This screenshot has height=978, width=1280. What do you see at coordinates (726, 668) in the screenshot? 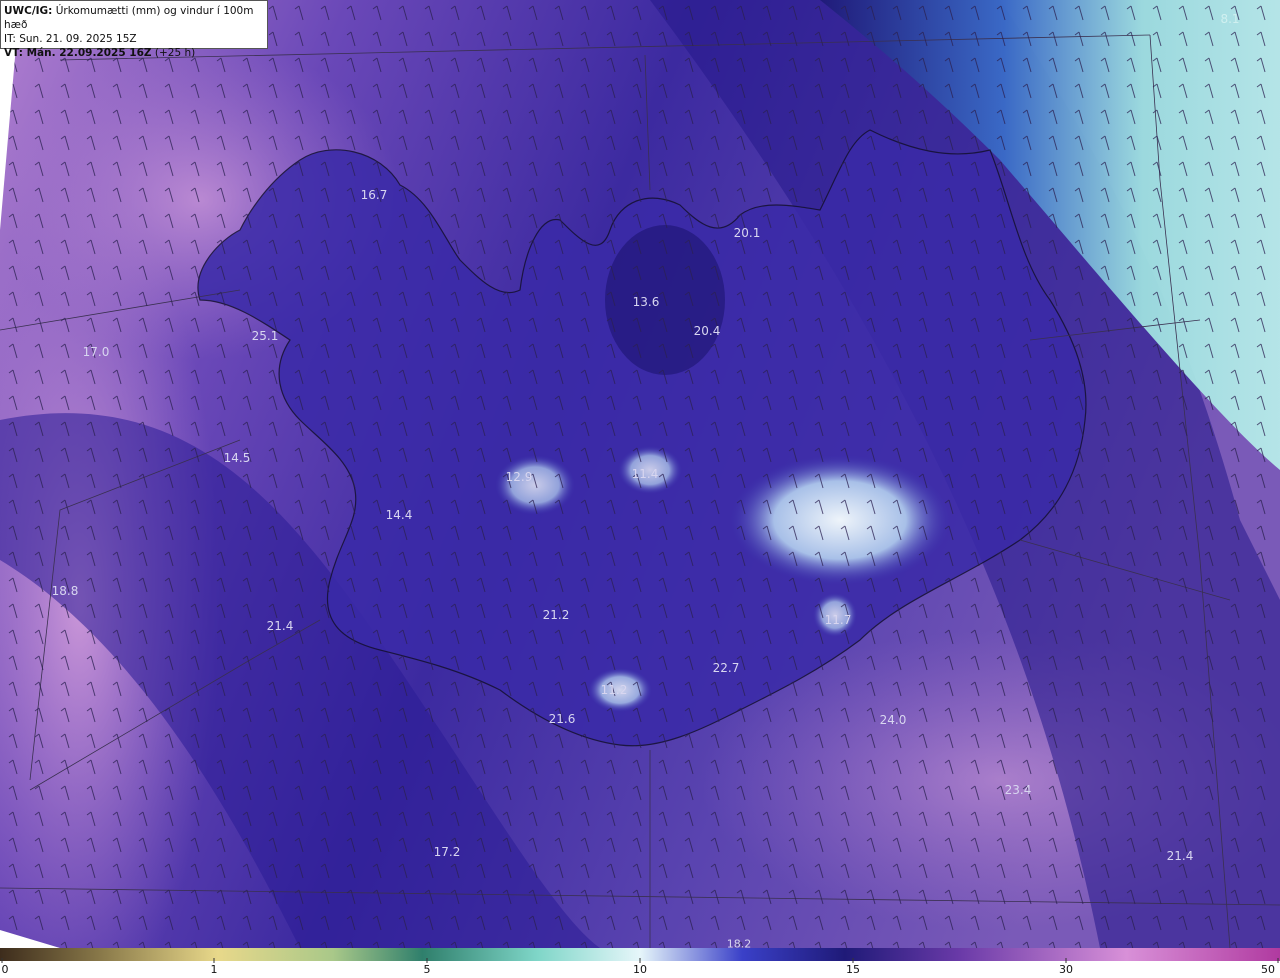
I see `label-22-7: 22.7` at bounding box center [726, 668].